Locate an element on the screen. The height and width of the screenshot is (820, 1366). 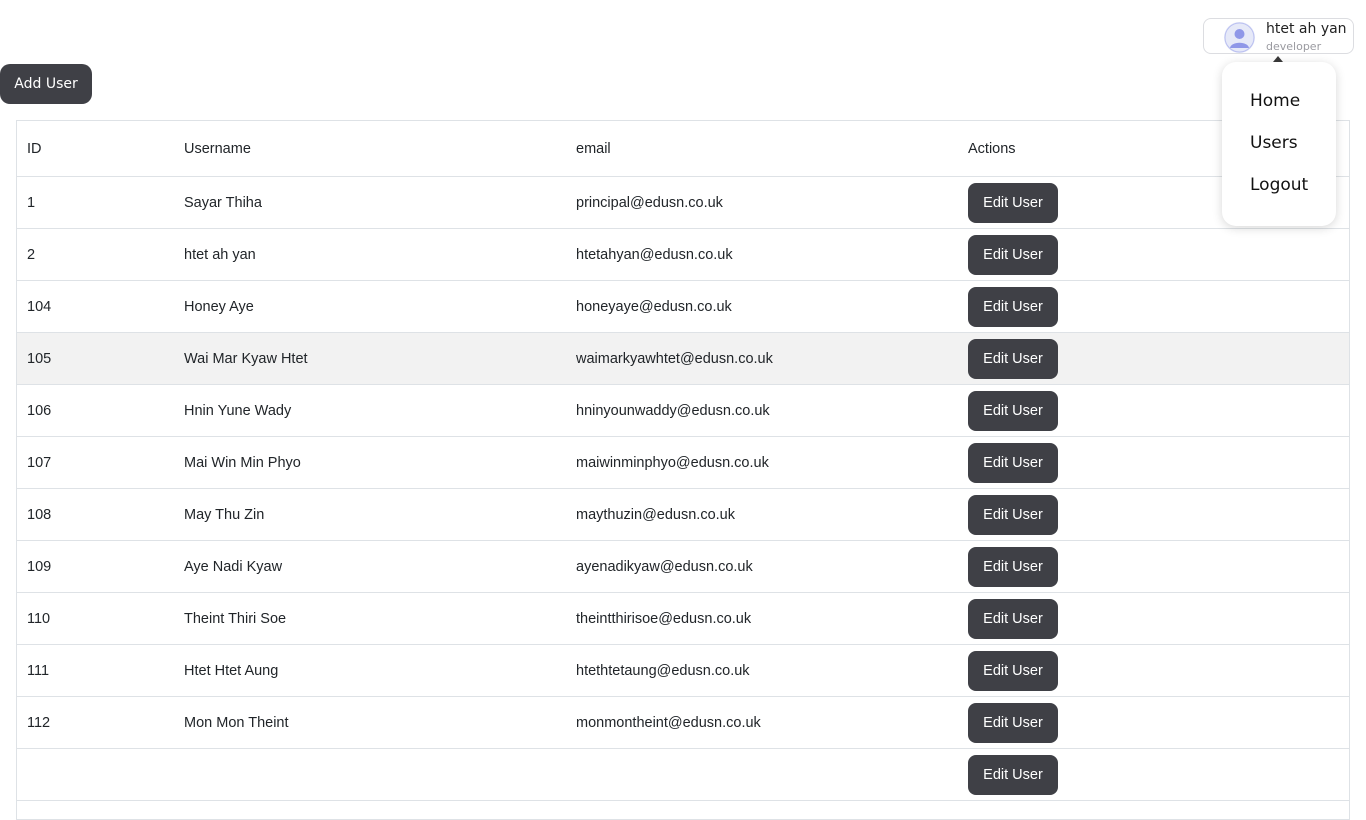
user-name: htet ah yan is located at coordinates (1306, 29).